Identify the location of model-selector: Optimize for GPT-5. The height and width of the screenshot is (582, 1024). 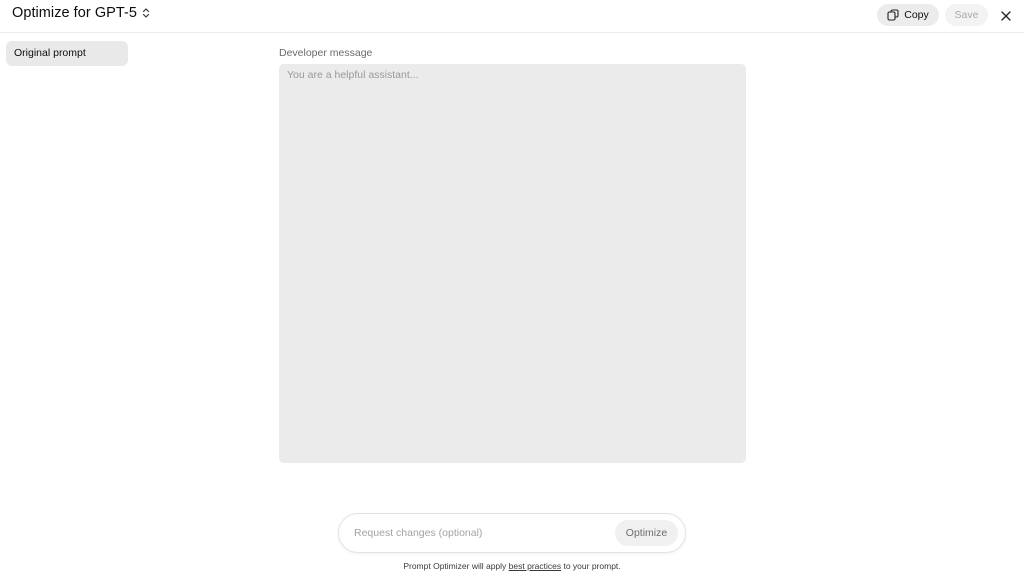
(81, 13).